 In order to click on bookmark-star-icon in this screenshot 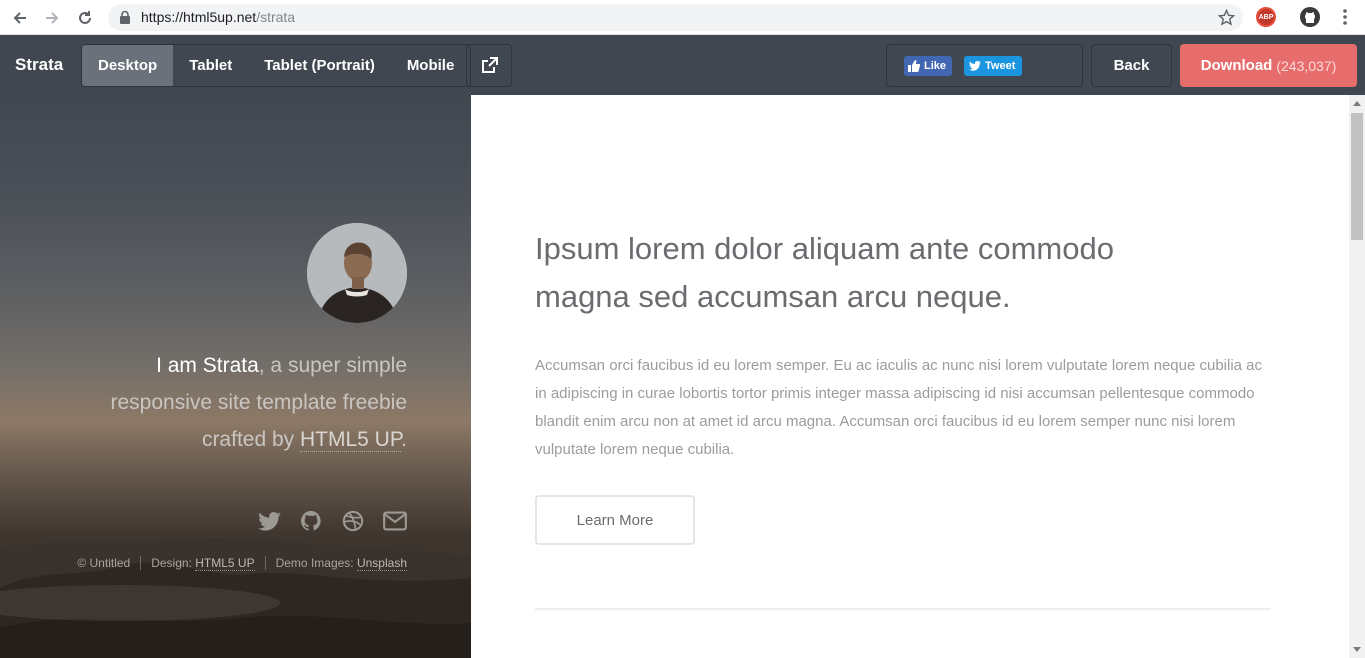, I will do `click(1226, 19)`.